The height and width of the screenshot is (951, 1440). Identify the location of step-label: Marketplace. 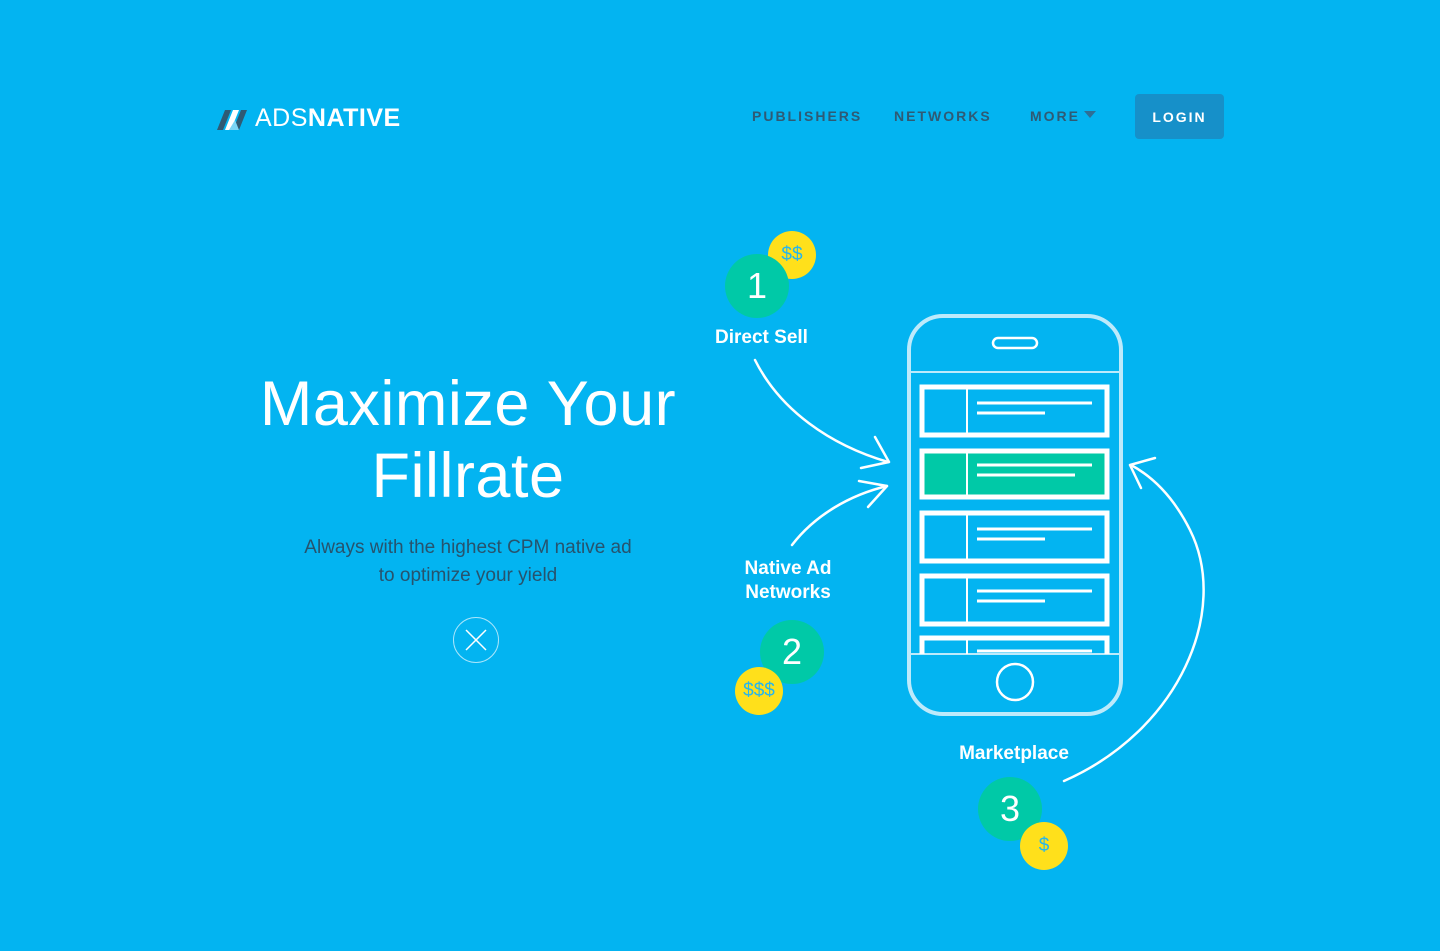
(1014, 753).